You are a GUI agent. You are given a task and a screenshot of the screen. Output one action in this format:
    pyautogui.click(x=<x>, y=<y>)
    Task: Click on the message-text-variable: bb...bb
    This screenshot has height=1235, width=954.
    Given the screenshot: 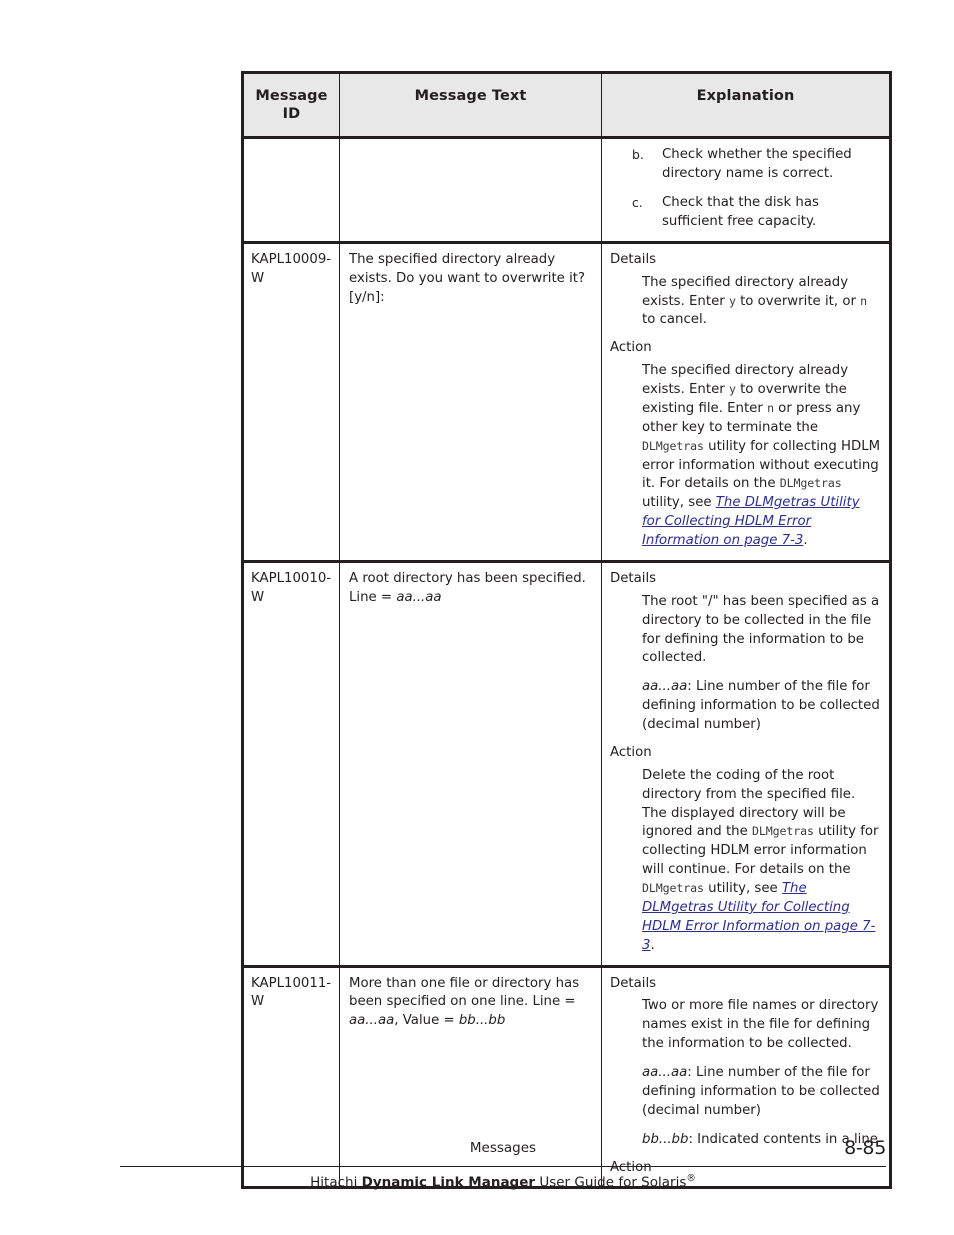 What is the action you would take?
    pyautogui.click(x=482, y=1021)
    